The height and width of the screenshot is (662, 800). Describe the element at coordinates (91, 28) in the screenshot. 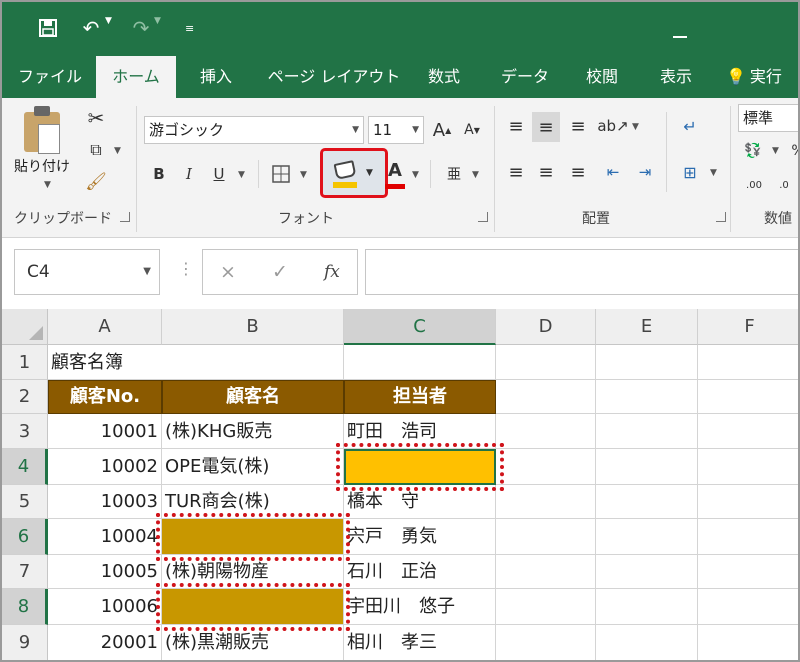

I see `undo-icon: ↶` at that location.